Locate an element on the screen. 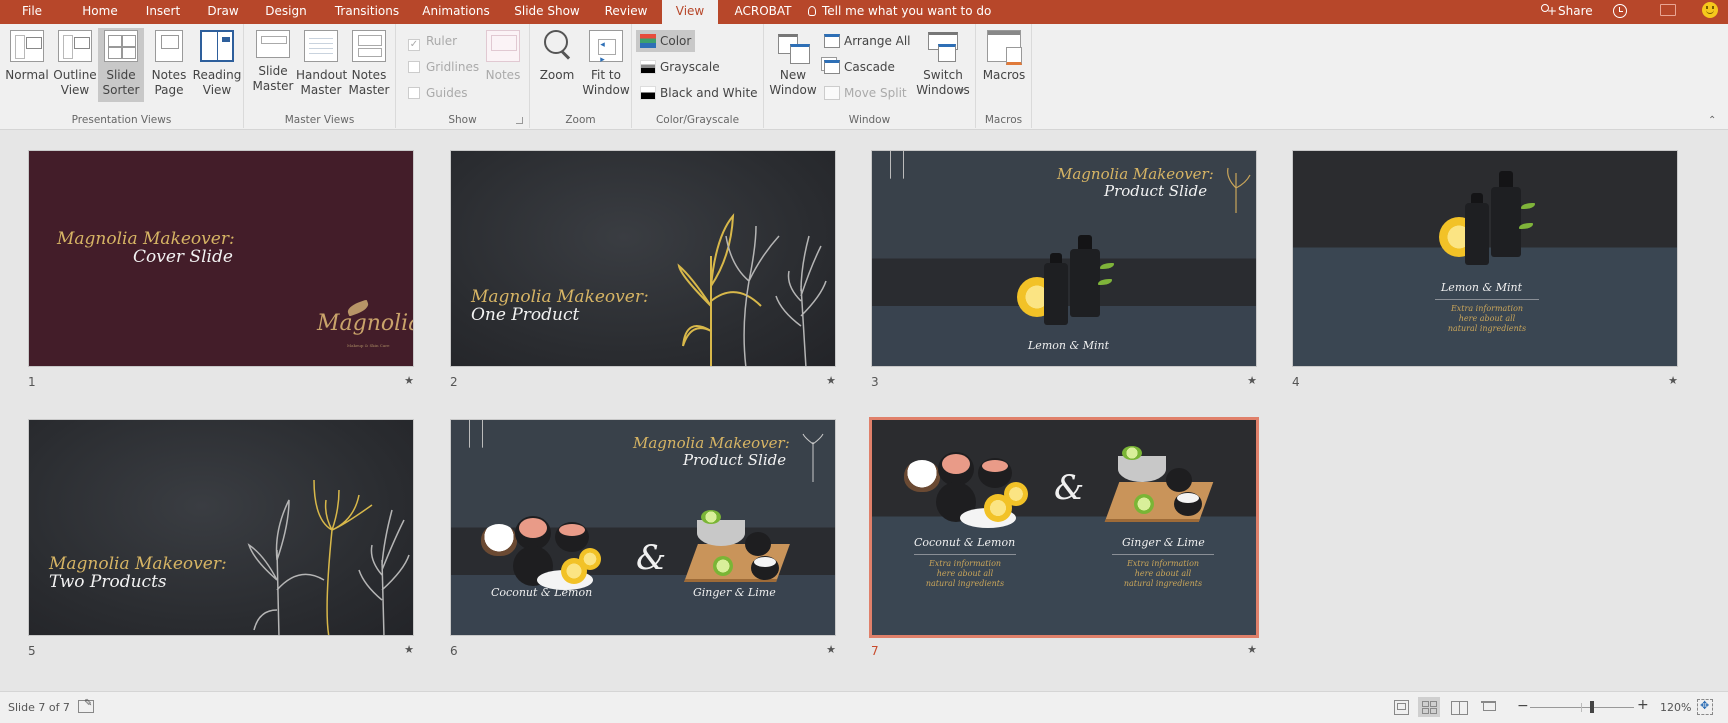  ruler-checkbox: ✓ Ruler is located at coordinates (432, 41).